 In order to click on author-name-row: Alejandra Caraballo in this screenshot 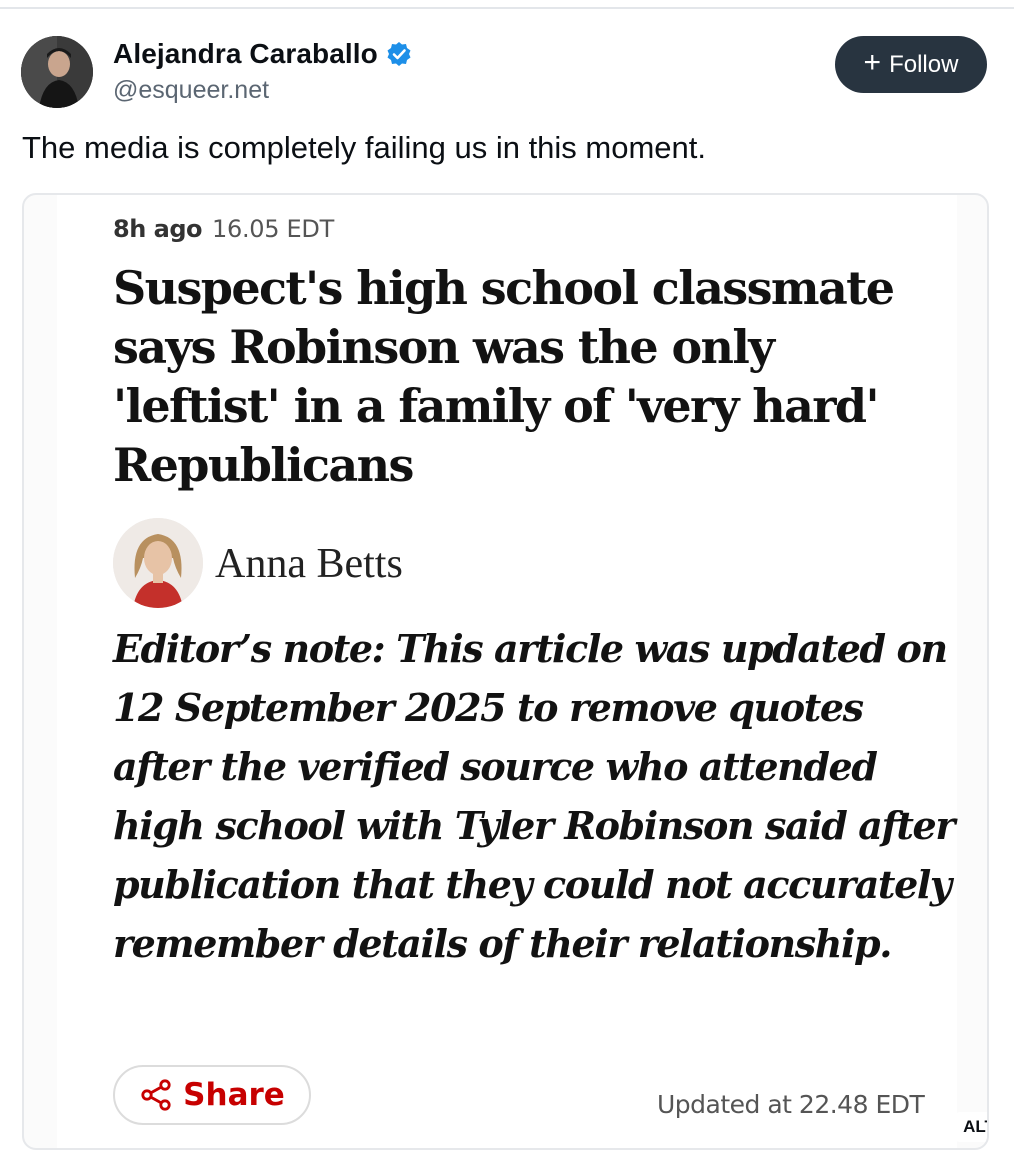, I will do `click(262, 54)`.